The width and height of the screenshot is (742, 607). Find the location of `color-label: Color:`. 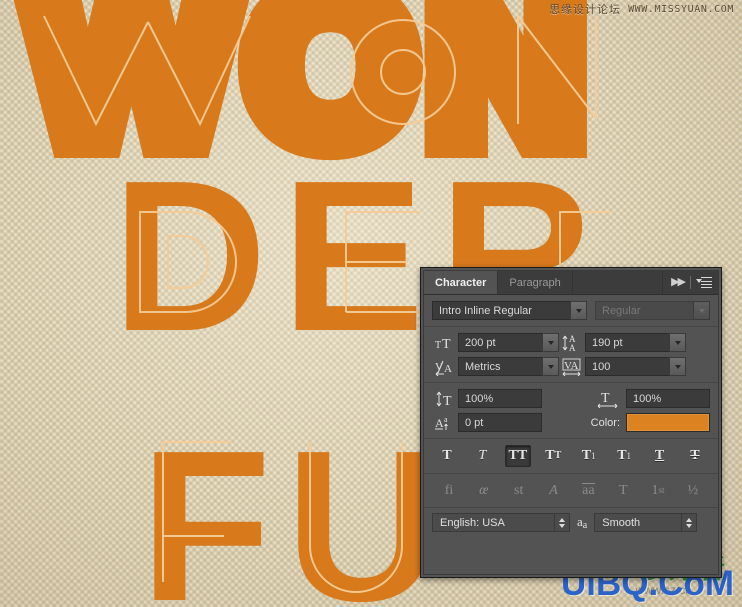

color-label: Color: is located at coordinates (605, 422).